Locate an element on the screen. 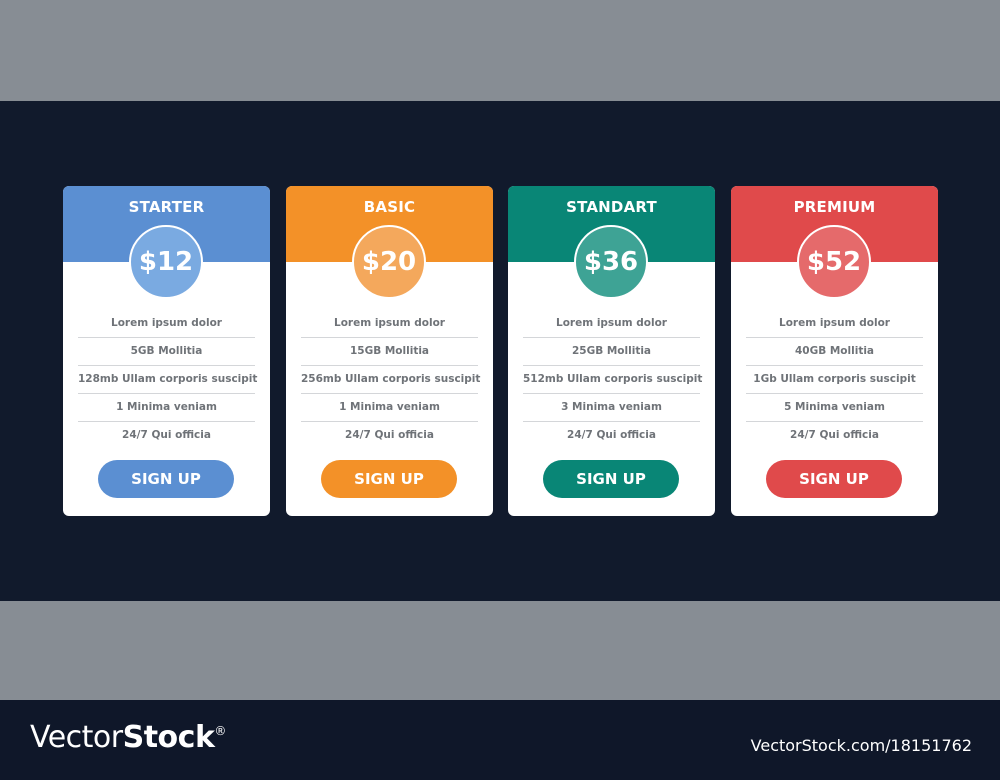 This screenshot has height=780, width=1000. plan-name: STANDART is located at coordinates (611, 207).